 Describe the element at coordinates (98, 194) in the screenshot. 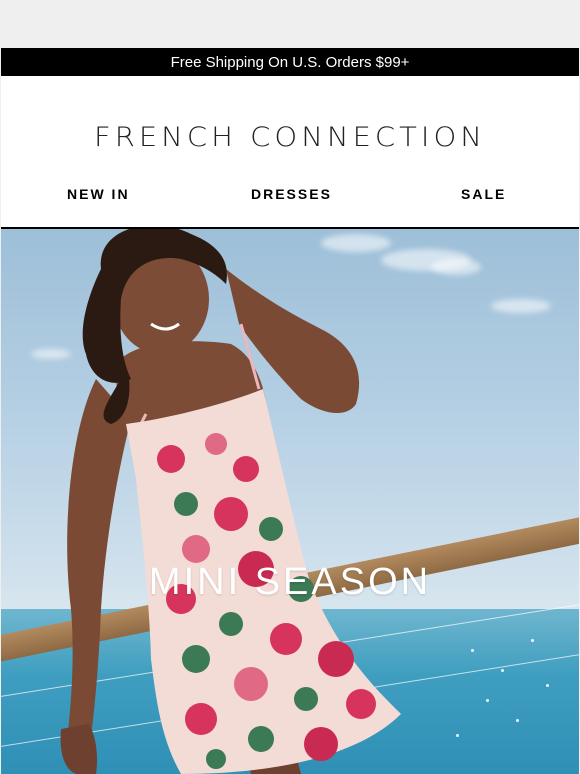

I see `nav-new-in: NEW IN` at that location.